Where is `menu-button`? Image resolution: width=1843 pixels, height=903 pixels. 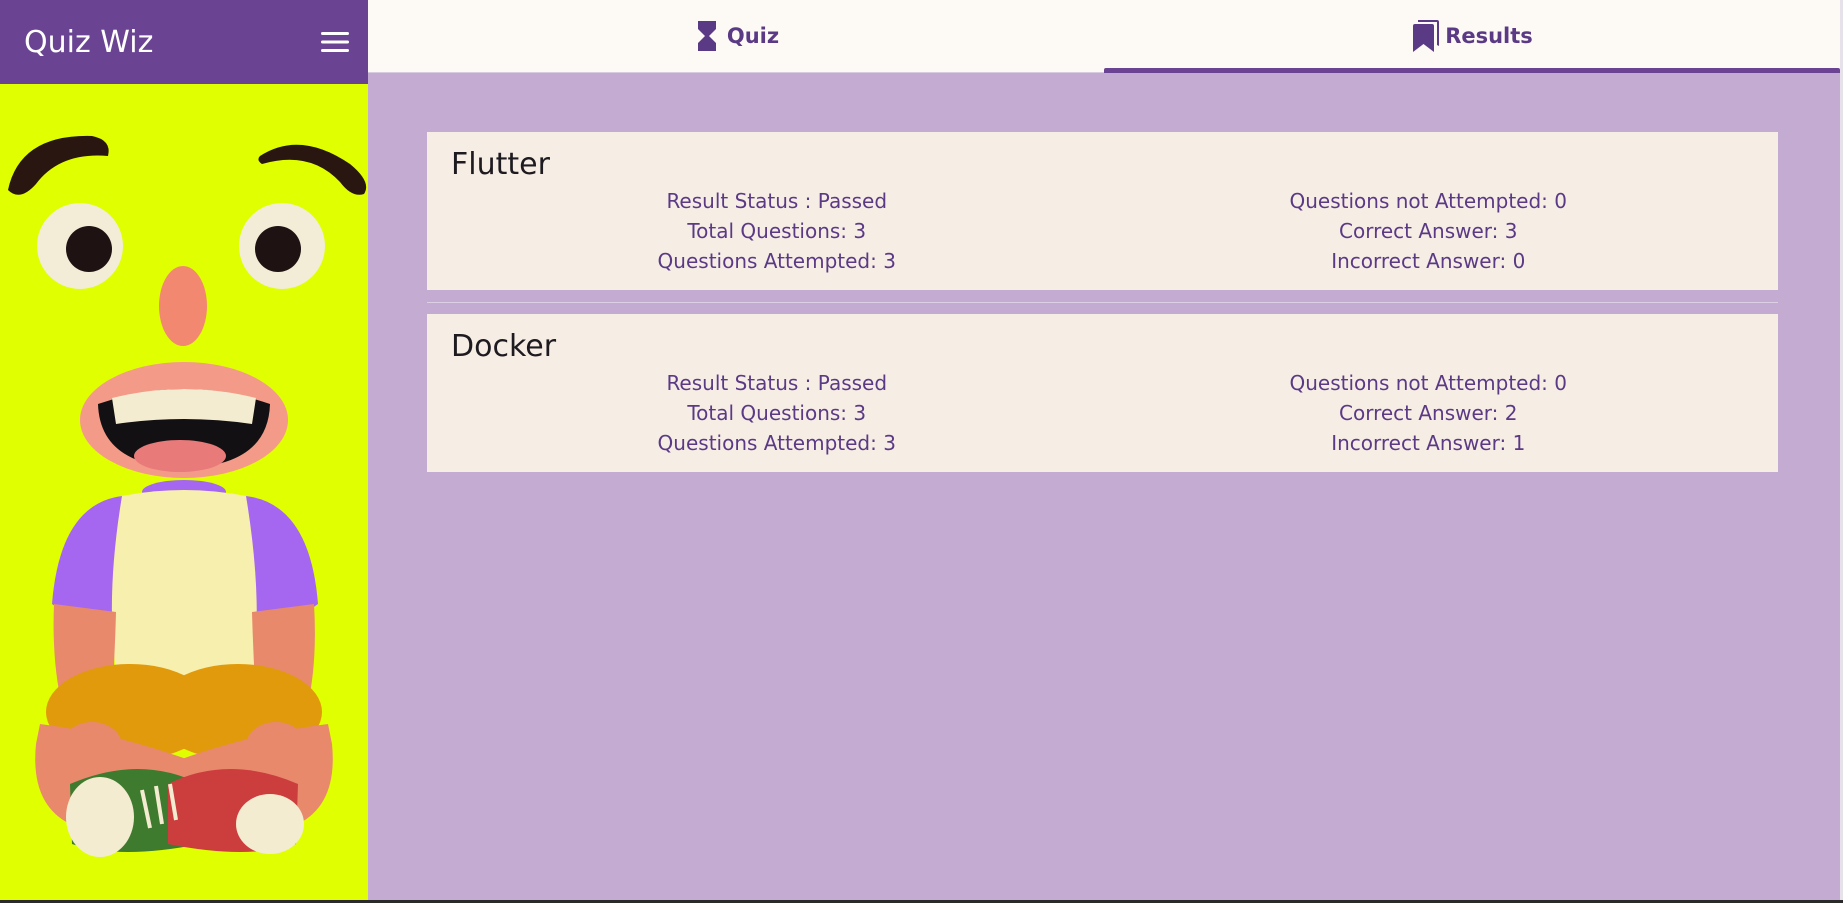
menu-button is located at coordinates (335, 42).